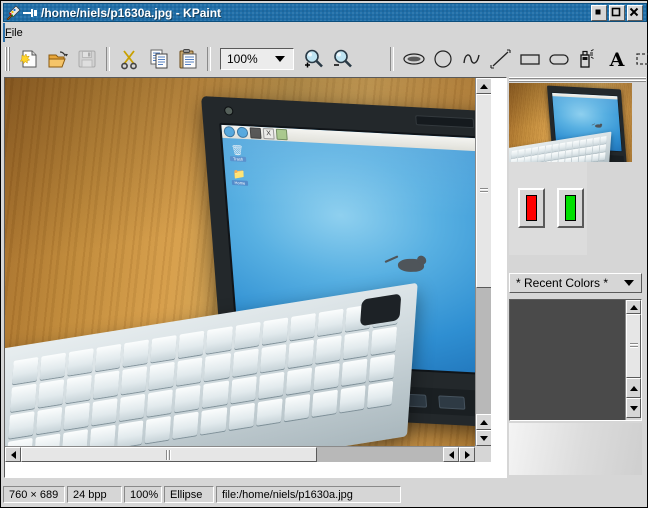  Describe the element at coordinates (500, 59) in the screenshot. I see `line-icon` at that location.